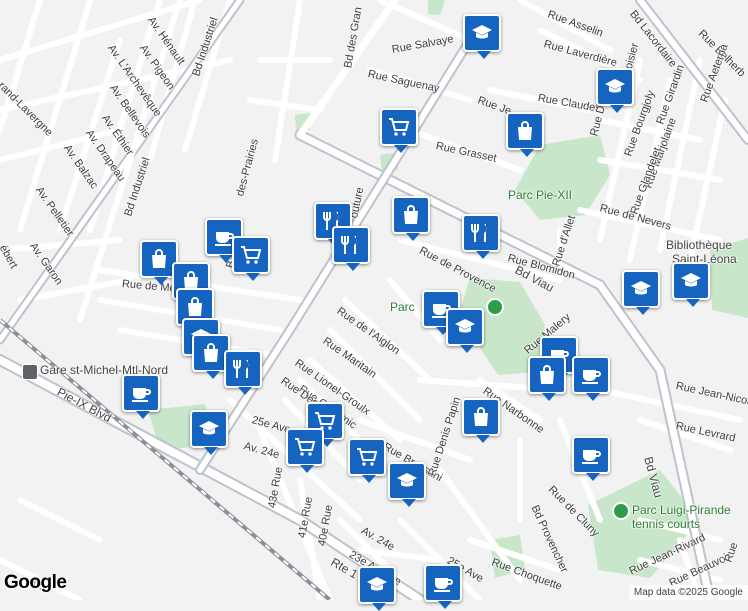  What do you see at coordinates (540, 195) in the screenshot?
I see `park-label: Parc Pie-XII` at bounding box center [540, 195].